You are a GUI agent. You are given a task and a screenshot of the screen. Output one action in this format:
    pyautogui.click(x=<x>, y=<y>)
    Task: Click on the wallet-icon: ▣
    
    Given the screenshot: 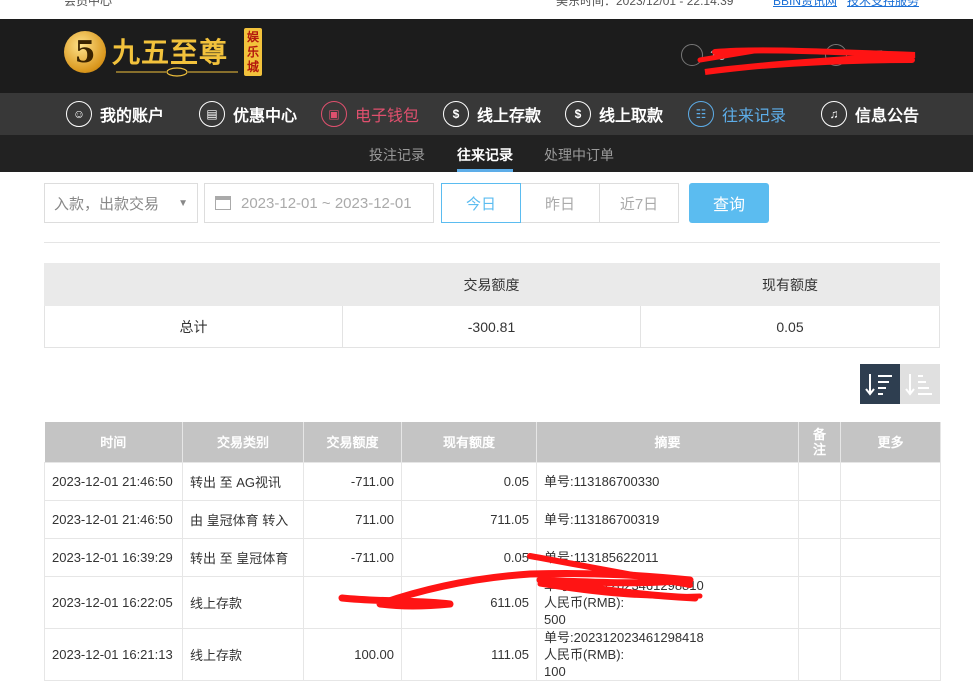 What is the action you would take?
    pyautogui.click(x=334, y=114)
    